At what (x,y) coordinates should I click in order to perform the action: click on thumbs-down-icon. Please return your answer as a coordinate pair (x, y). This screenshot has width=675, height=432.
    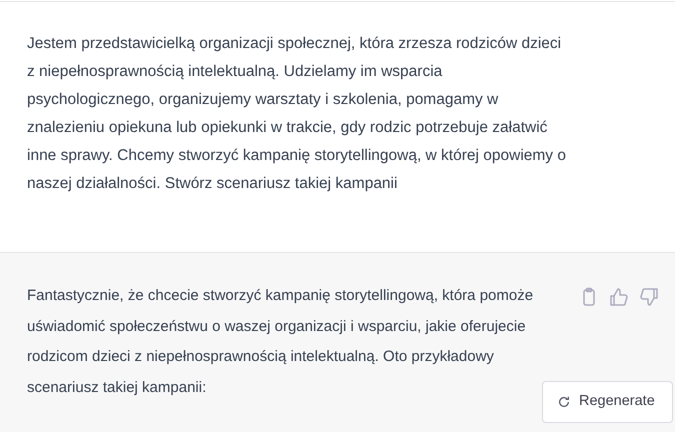
    Looking at the image, I should click on (649, 297).